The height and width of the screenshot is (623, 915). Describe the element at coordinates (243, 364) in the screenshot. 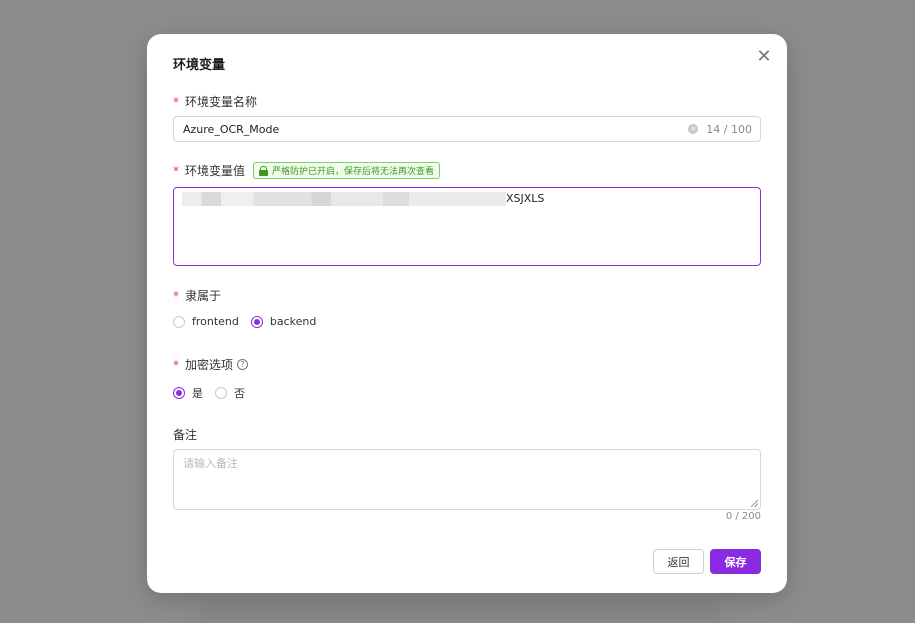

I see `help-icon: ?` at that location.